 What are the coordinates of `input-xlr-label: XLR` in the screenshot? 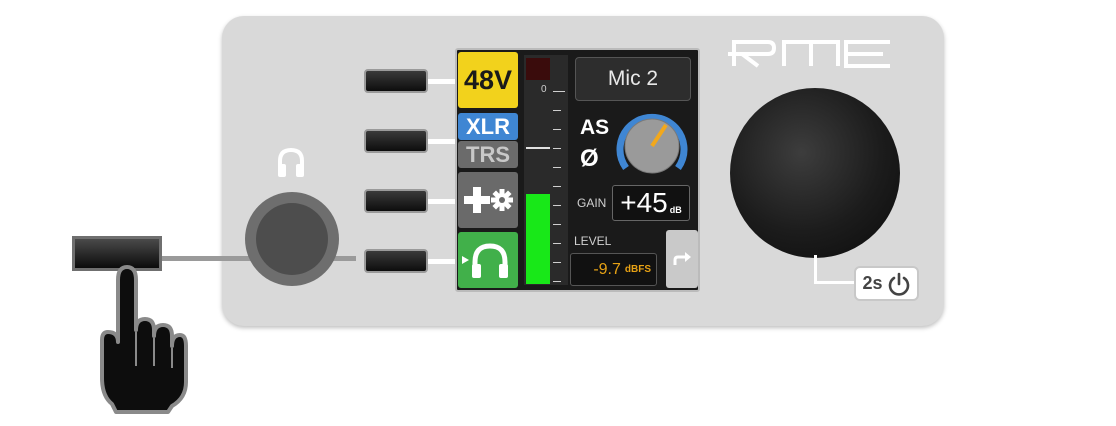 It's located at (488, 126).